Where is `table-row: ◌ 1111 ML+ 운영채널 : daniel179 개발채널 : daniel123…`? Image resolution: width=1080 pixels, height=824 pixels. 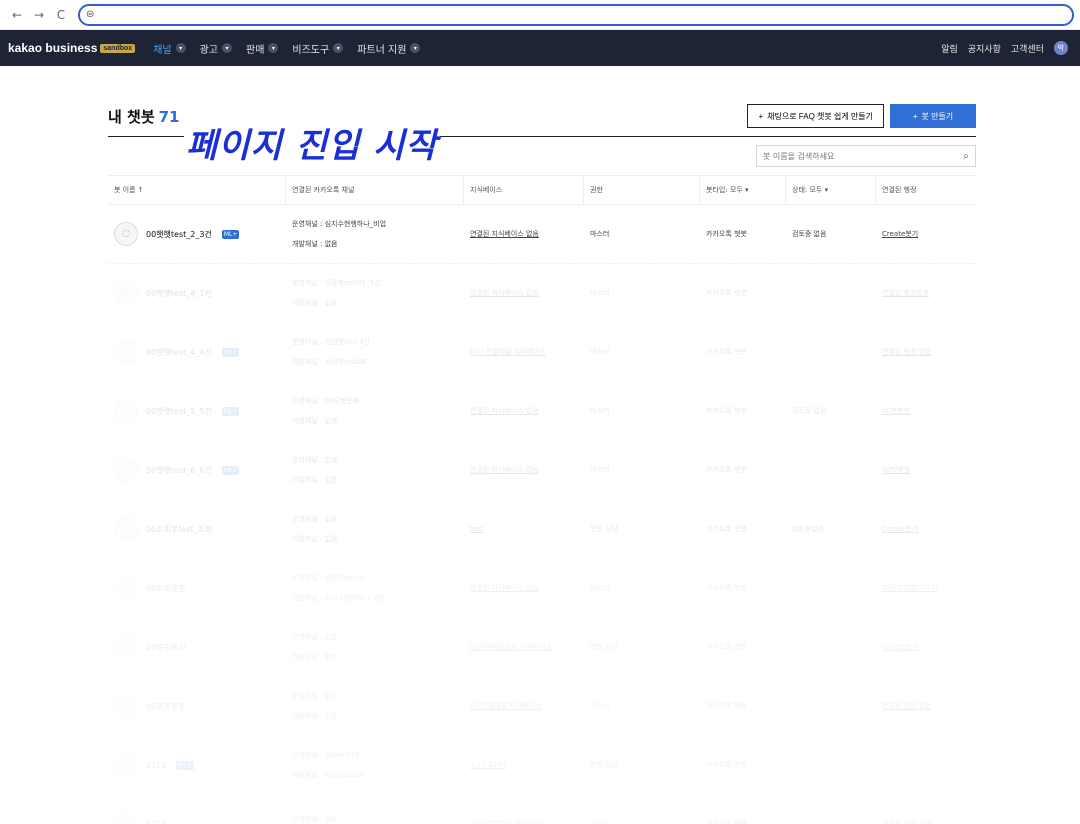
table-row: ◌ 1111 ML+ 운영채널 : daniel179 개발채널 : daniel123… is located at coordinates (542, 765).